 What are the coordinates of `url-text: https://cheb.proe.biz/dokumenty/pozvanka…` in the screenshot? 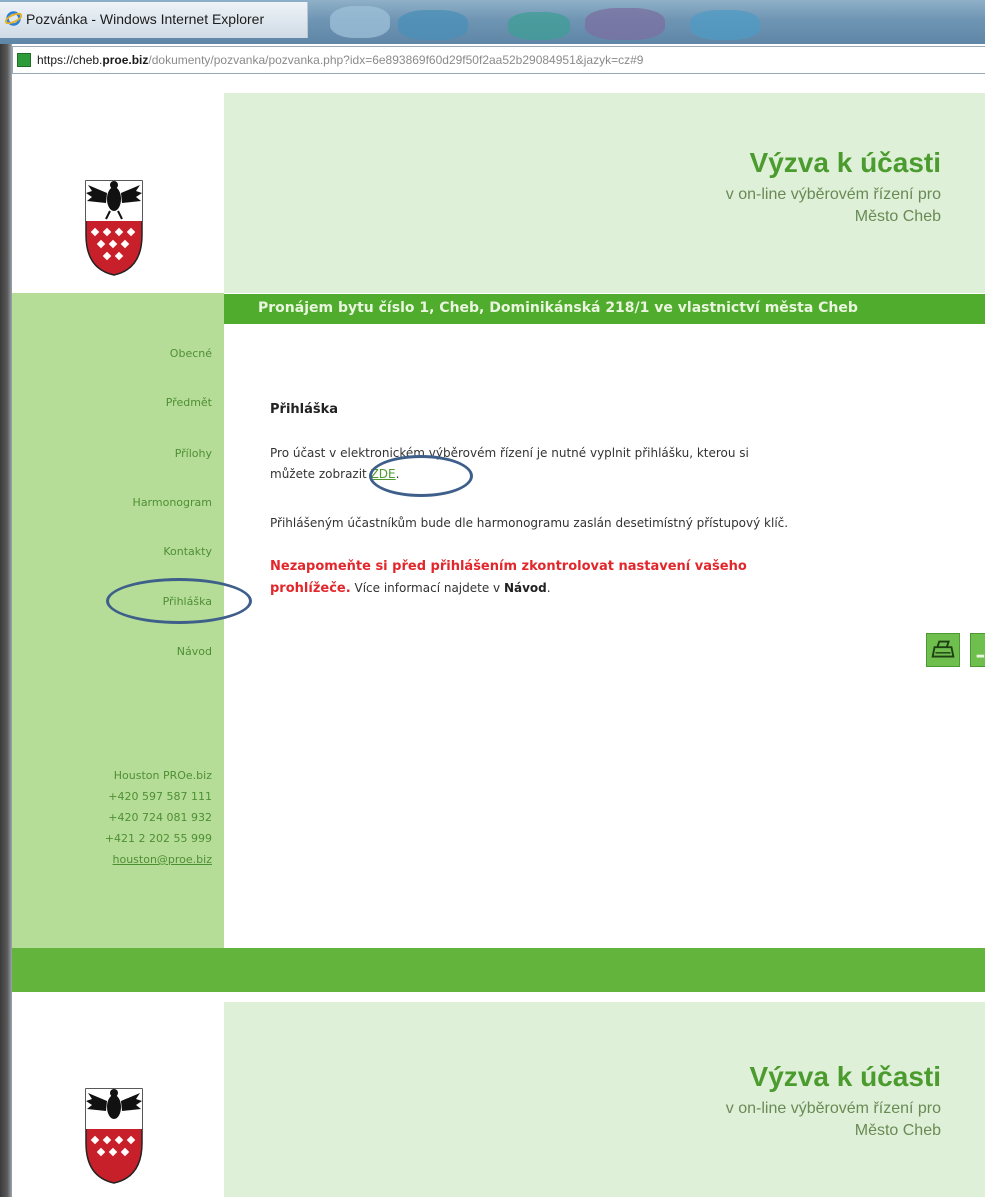 It's located at (340, 60).